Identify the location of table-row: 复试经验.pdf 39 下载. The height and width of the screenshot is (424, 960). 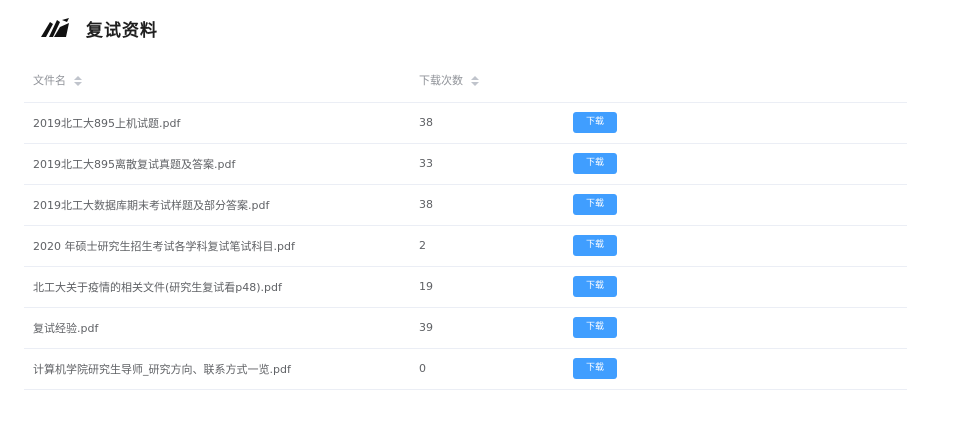
(465, 328).